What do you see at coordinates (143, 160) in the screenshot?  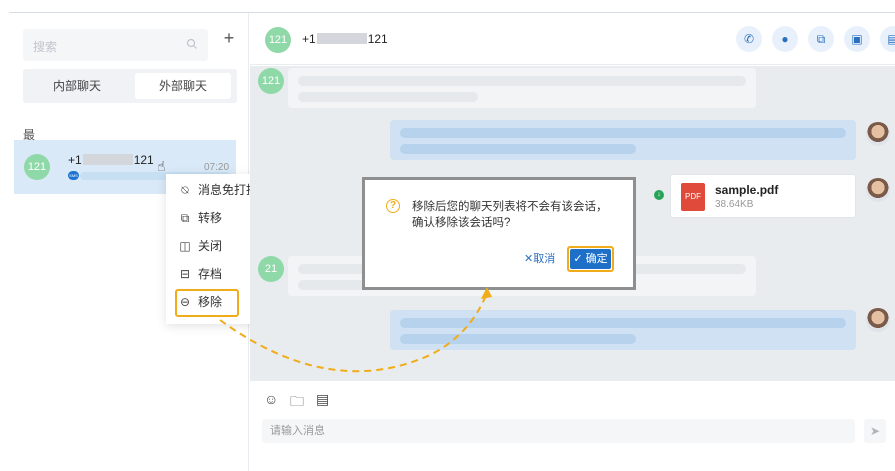 I see `name-suffix: 121` at bounding box center [143, 160].